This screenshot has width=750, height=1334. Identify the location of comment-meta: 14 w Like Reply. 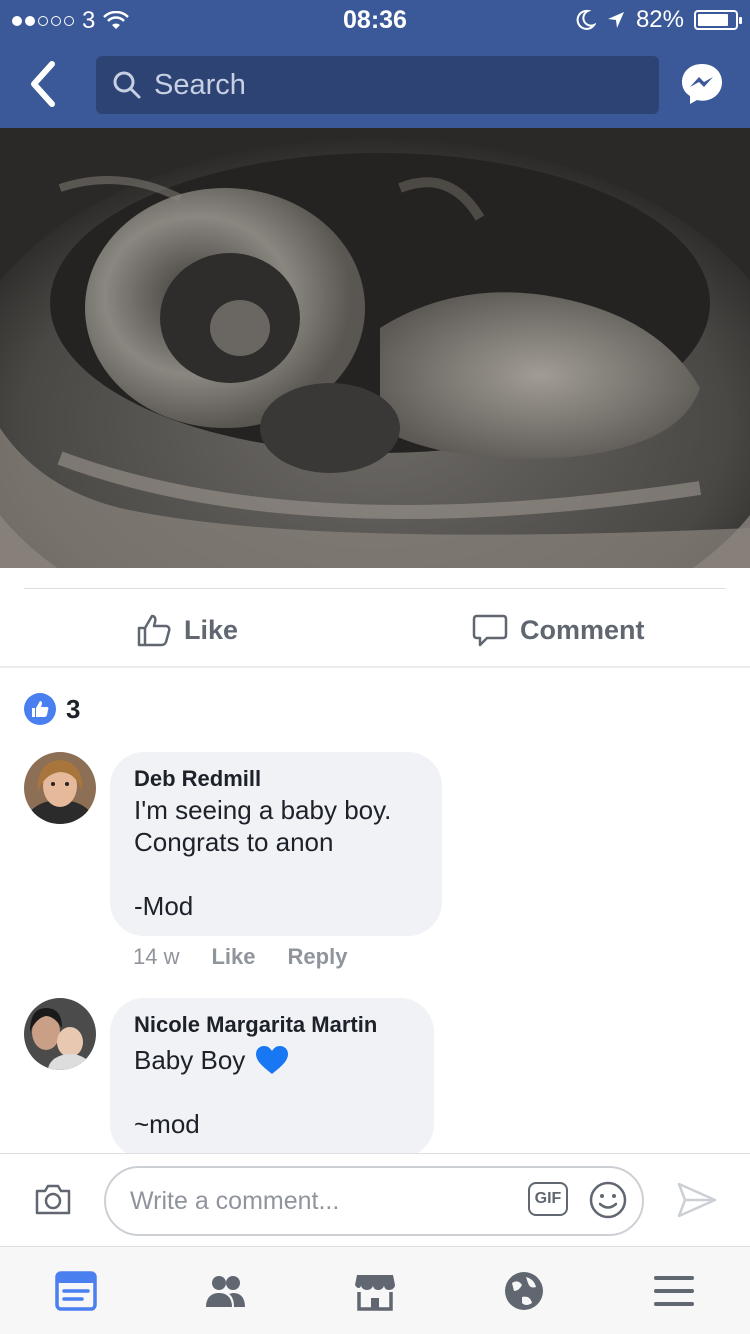
(240, 957).